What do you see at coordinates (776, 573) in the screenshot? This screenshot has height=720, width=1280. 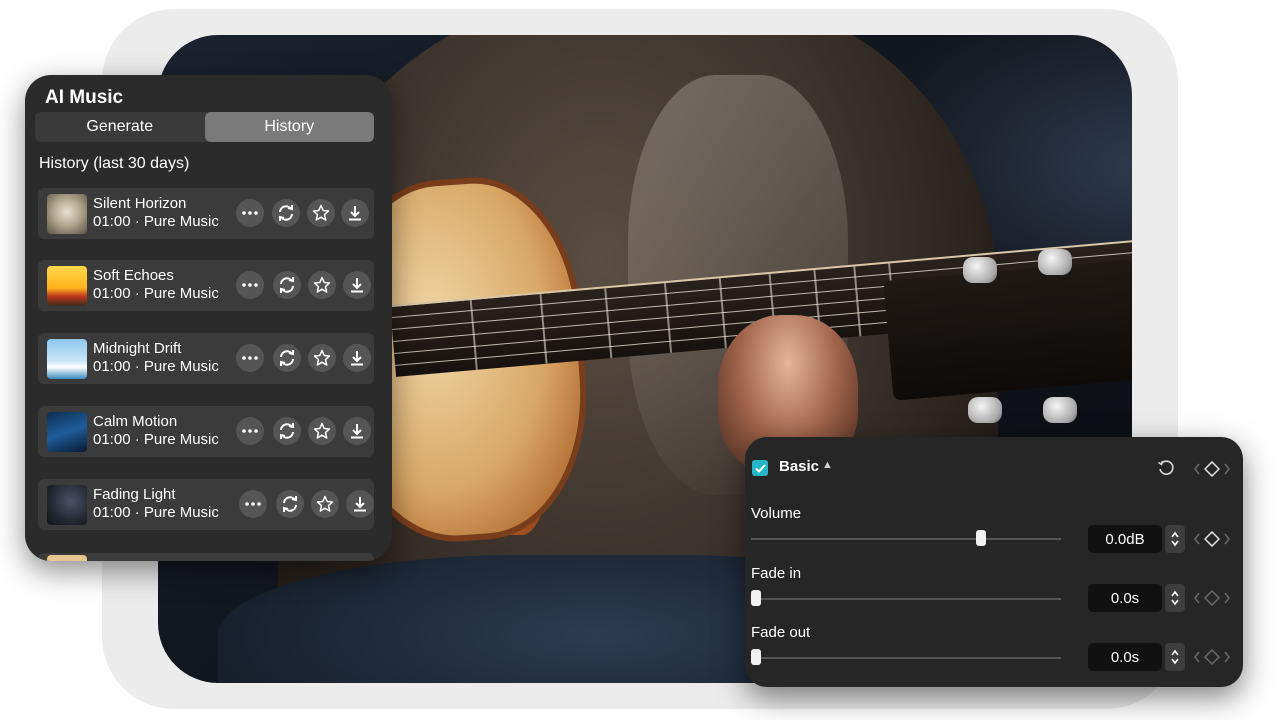 I see `param-label: Fade in` at bounding box center [776, 573].